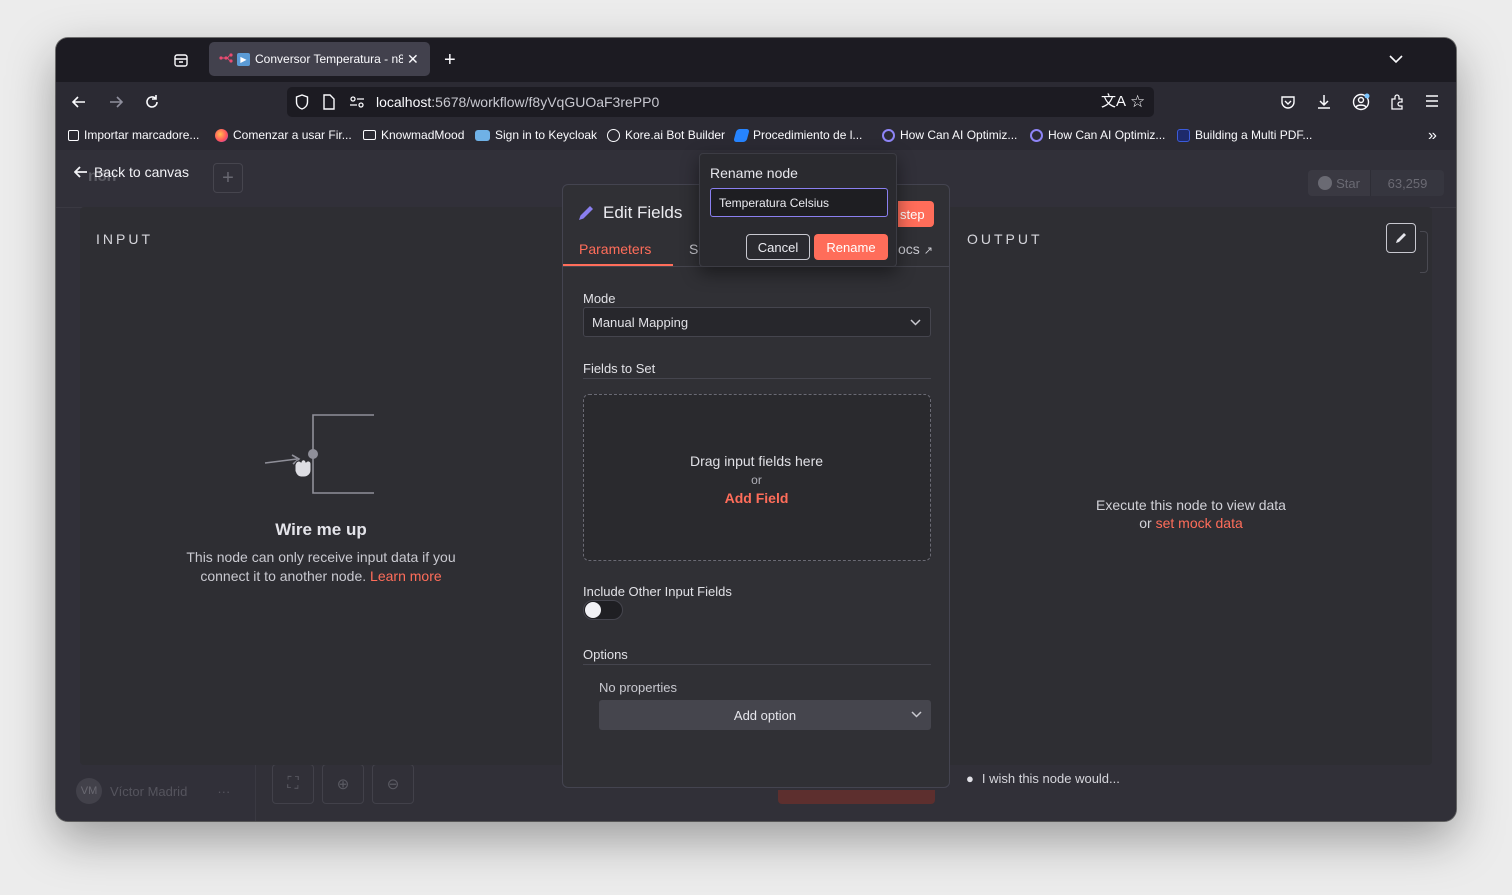 The image size is (1512, 895). What do you see at coordinates (1145, 523) in the screenshot?
I see `output-hint-or: or` at bounding box center [1145, 523].